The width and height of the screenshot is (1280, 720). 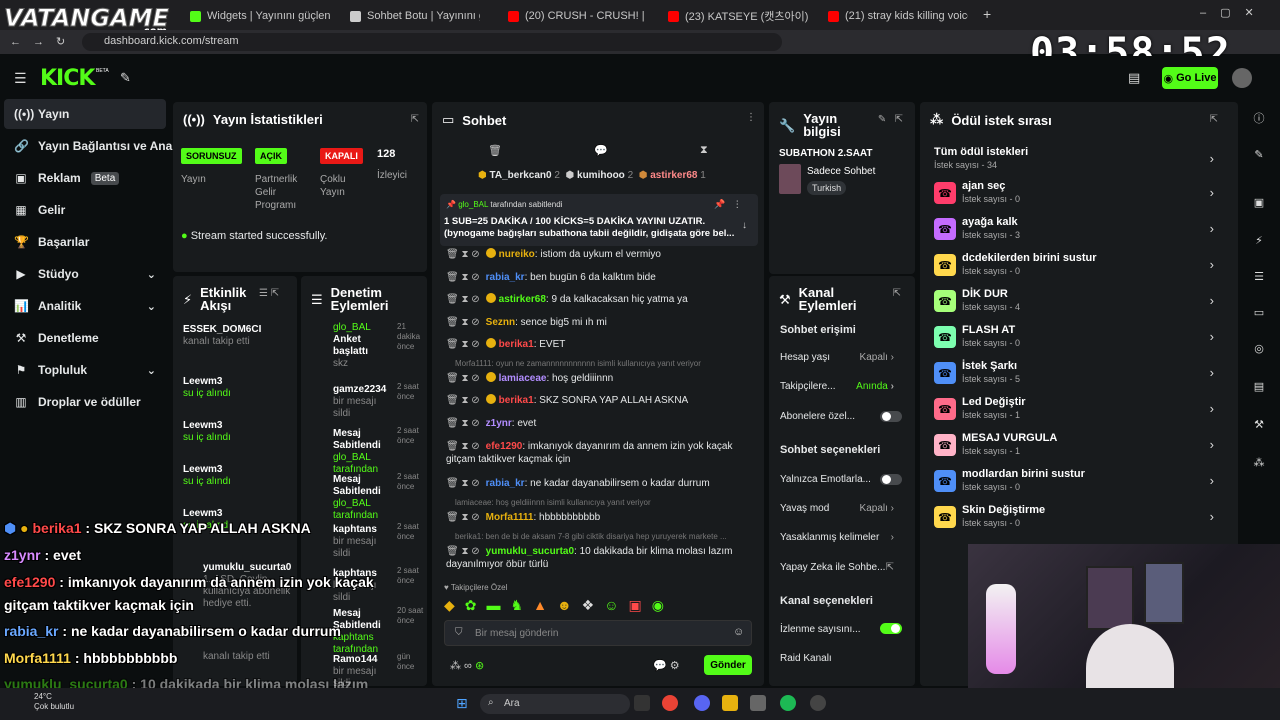 I want to click on send-button: Gönder, so click(x=728, y=665).